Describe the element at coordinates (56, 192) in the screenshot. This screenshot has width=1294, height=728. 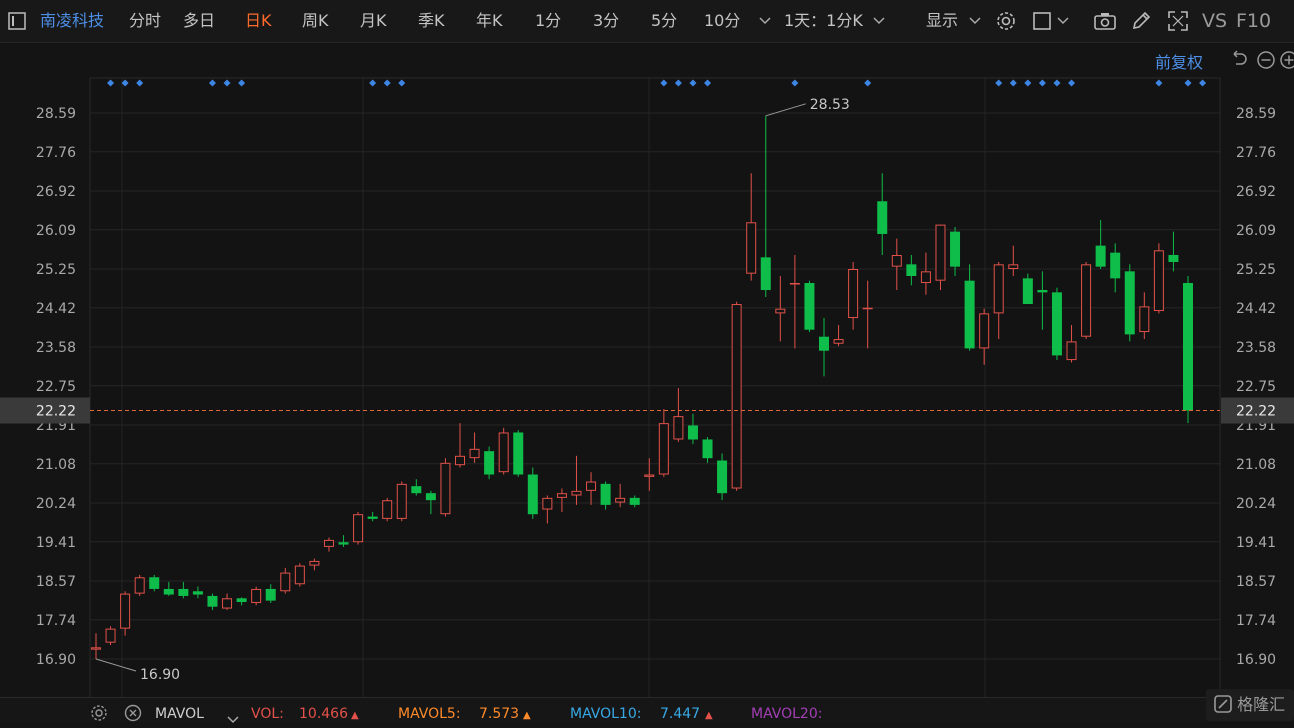
I see `y-tick-label-left: 26.92` at that location.